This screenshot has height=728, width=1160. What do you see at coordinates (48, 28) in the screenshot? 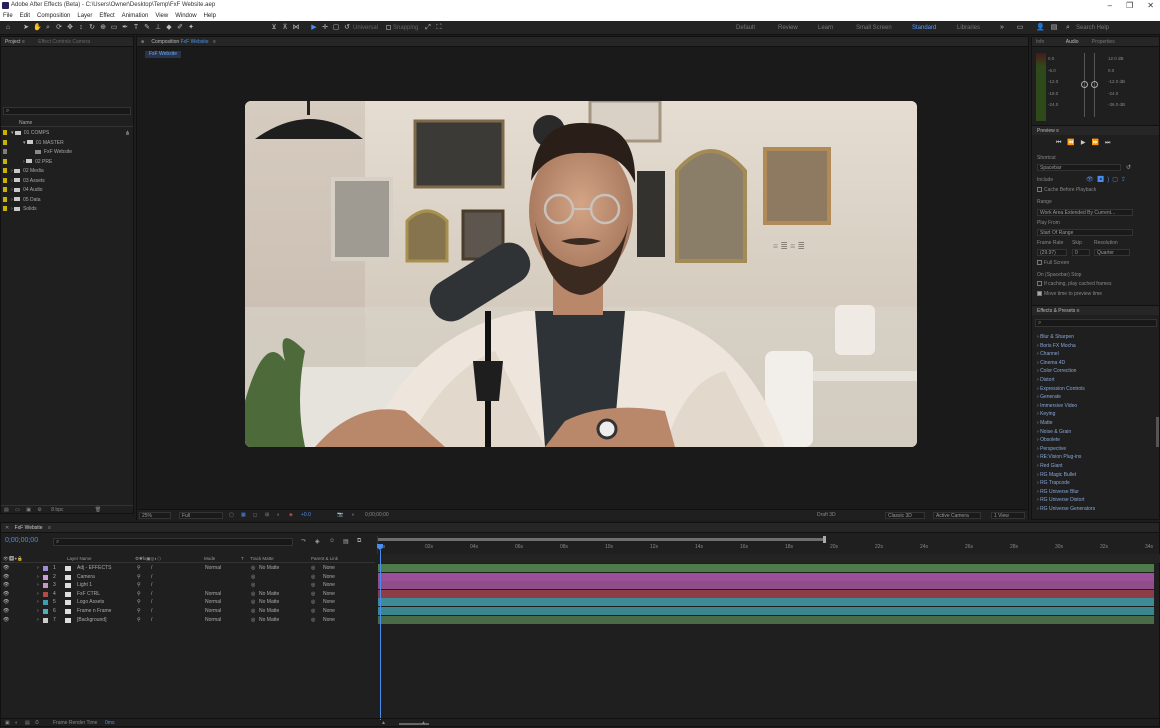
I see `zoom-tool-icon: ⌕` at bounding box center [48, 28].